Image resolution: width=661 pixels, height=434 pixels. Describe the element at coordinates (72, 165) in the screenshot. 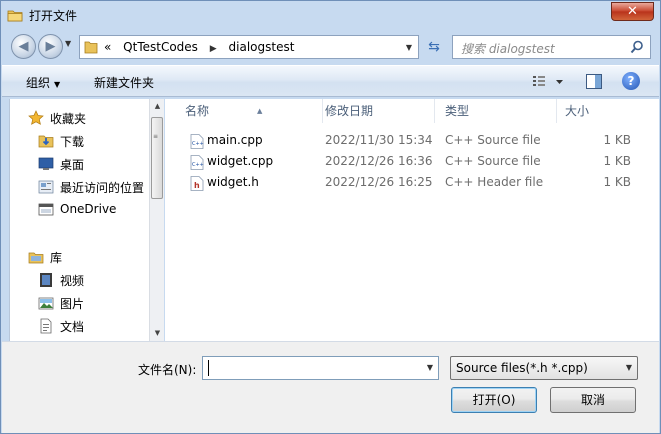

I see `nav-item-label: 桌面` at that location.